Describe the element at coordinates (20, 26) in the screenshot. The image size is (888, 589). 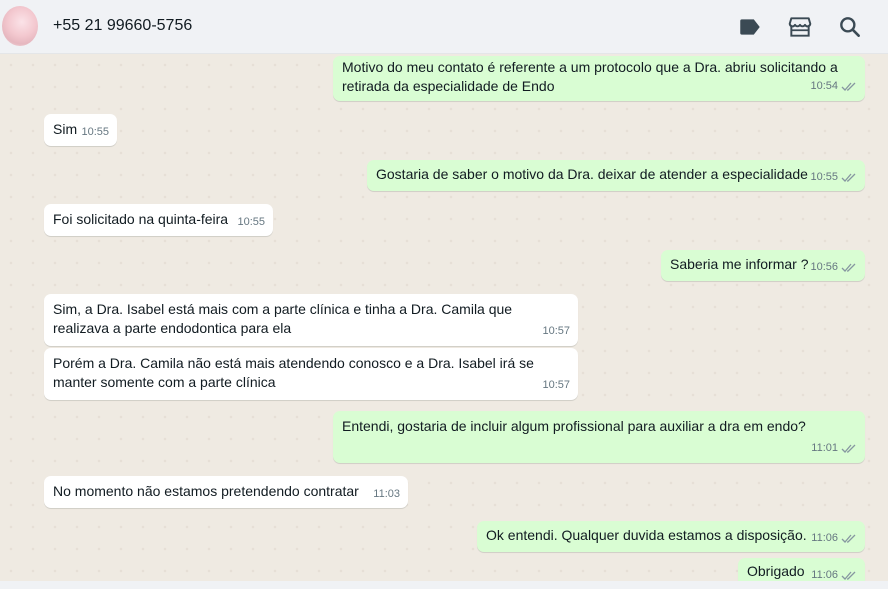
I see `contact-avatar` at that location.